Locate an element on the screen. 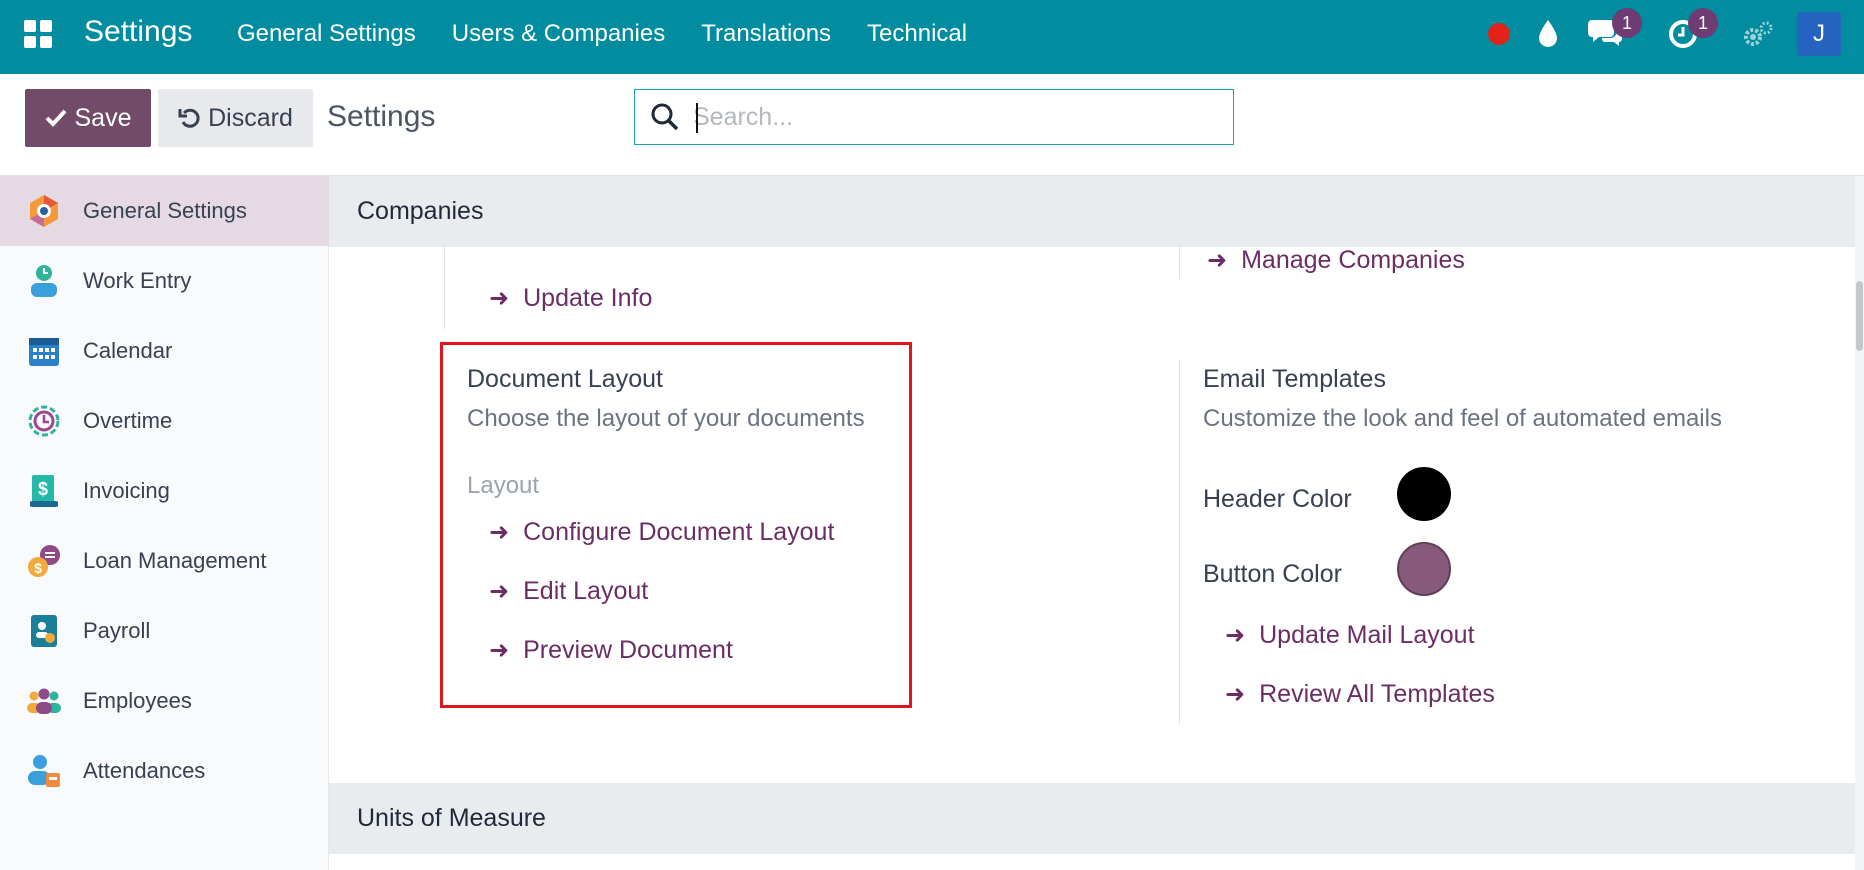 The height and width of the screenshot is (870, 1864). activities-tray: 1 is located at coordinates (1693, 31).